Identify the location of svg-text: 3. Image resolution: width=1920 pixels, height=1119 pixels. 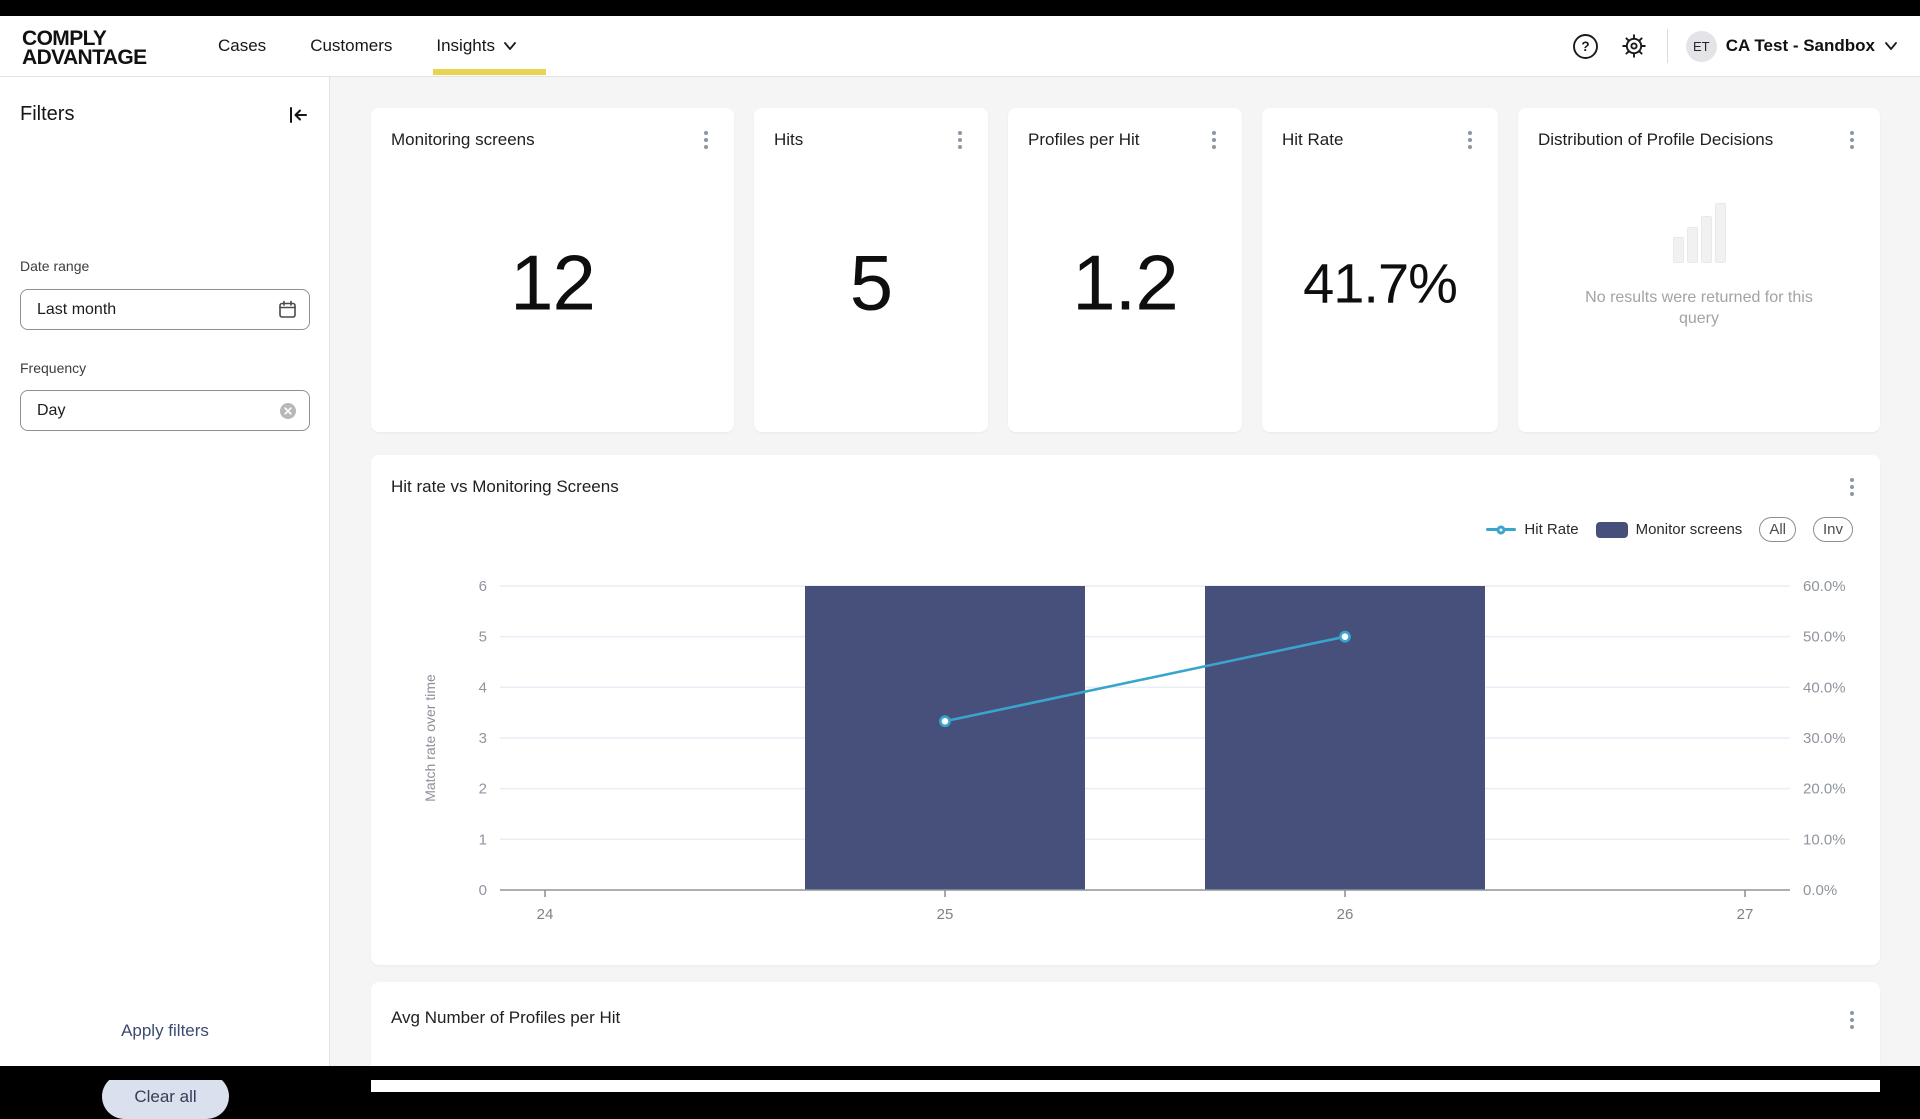
(483, 738).